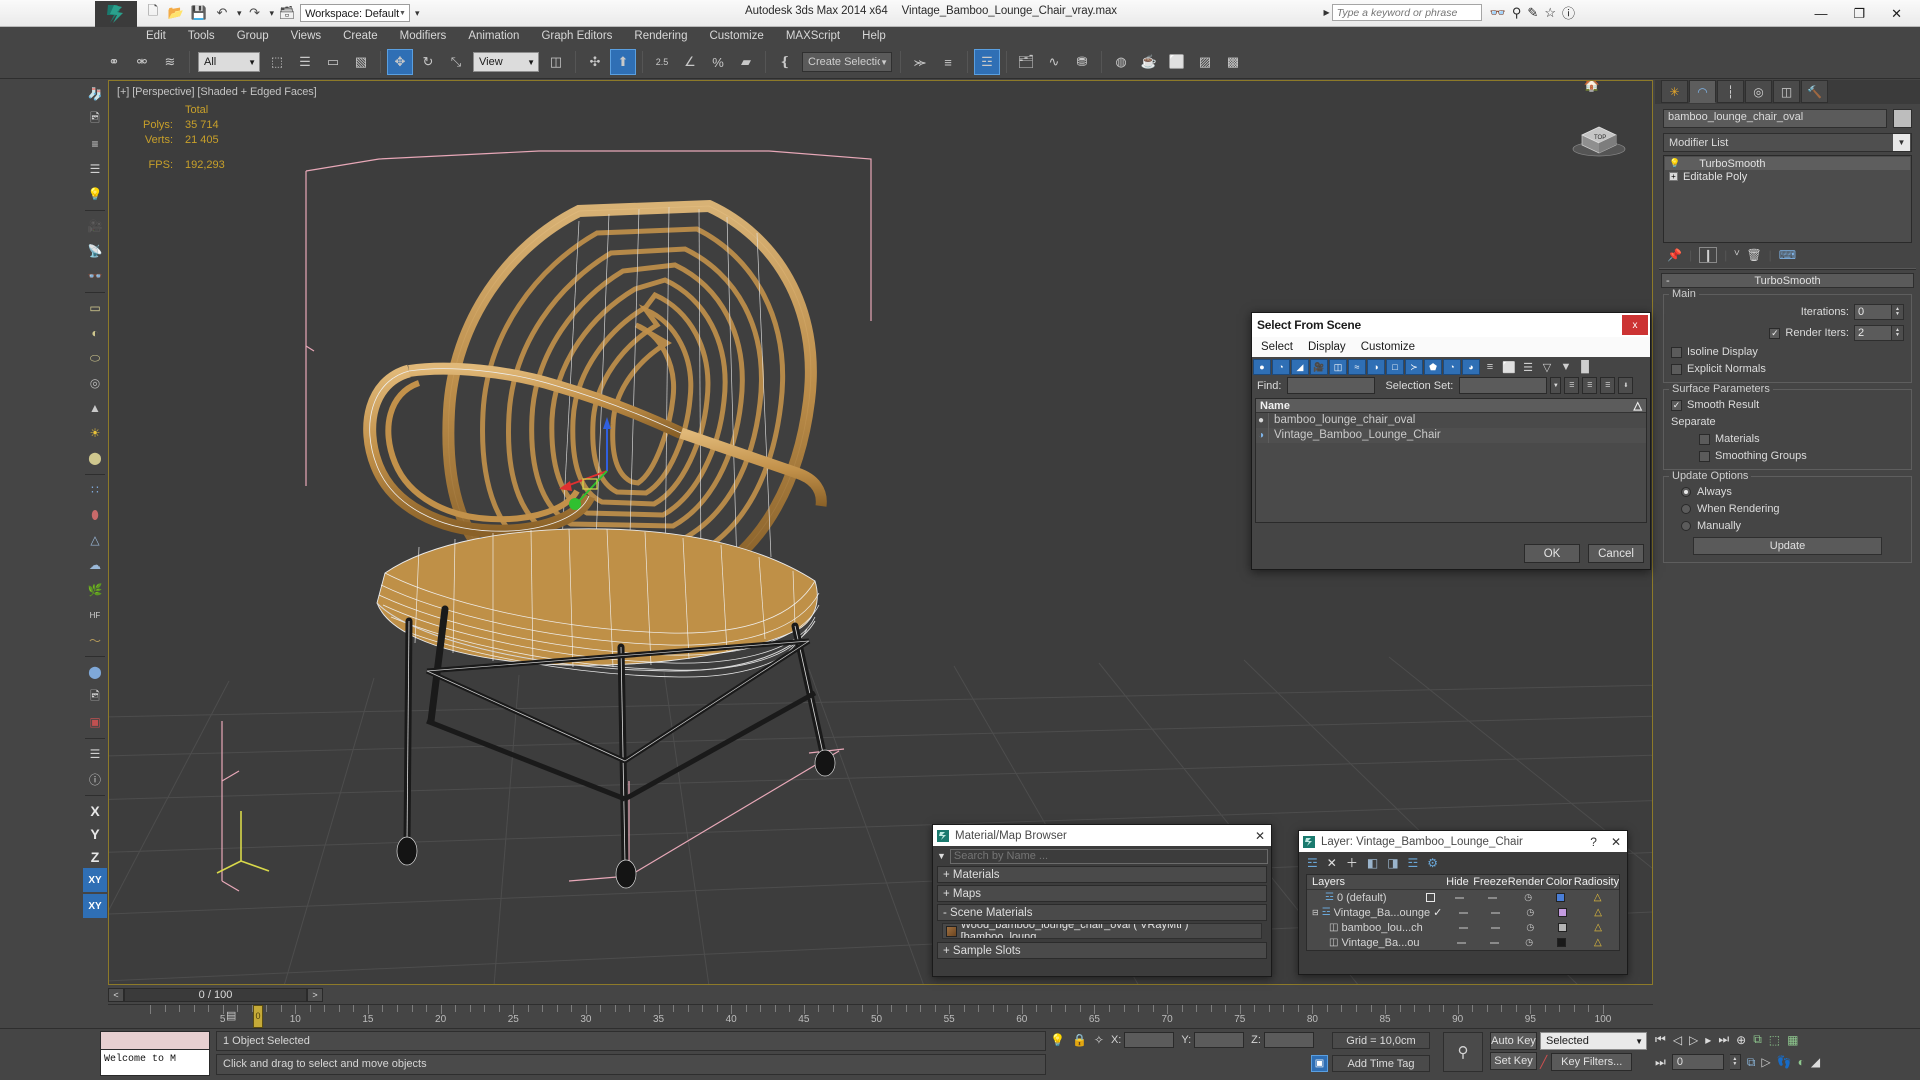 The width and height of the screenshot is (1920, 1080). I want to click on minimize-button: —, so click(1820, 13).